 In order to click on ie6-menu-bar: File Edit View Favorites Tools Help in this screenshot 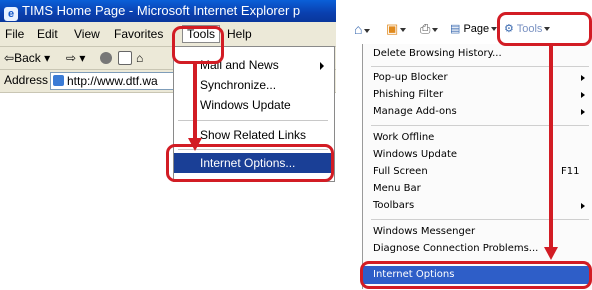, I will do `click(168, 34)`.